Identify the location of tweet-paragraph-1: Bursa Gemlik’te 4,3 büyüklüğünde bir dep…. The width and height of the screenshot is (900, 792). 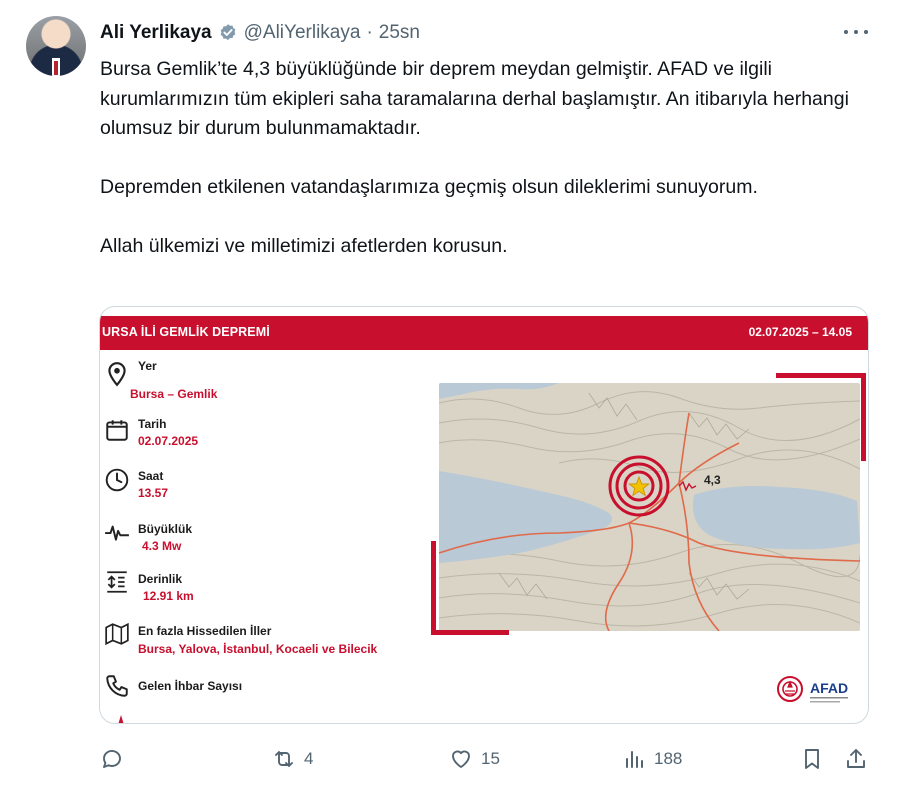
(474, 98).